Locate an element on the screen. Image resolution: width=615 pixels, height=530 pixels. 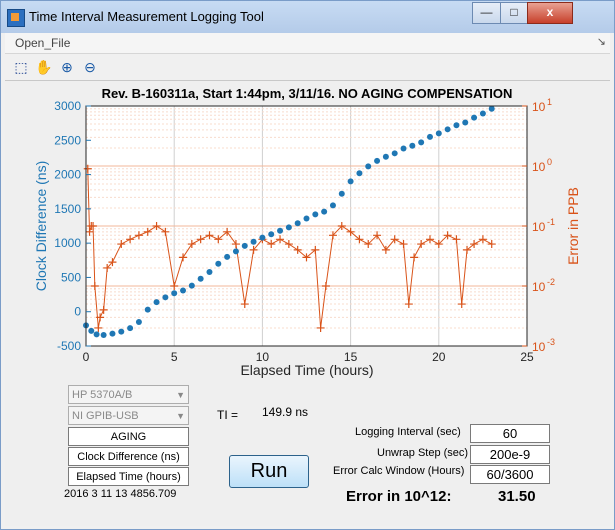
minimize-button: — is located at coordinates (486, 13).